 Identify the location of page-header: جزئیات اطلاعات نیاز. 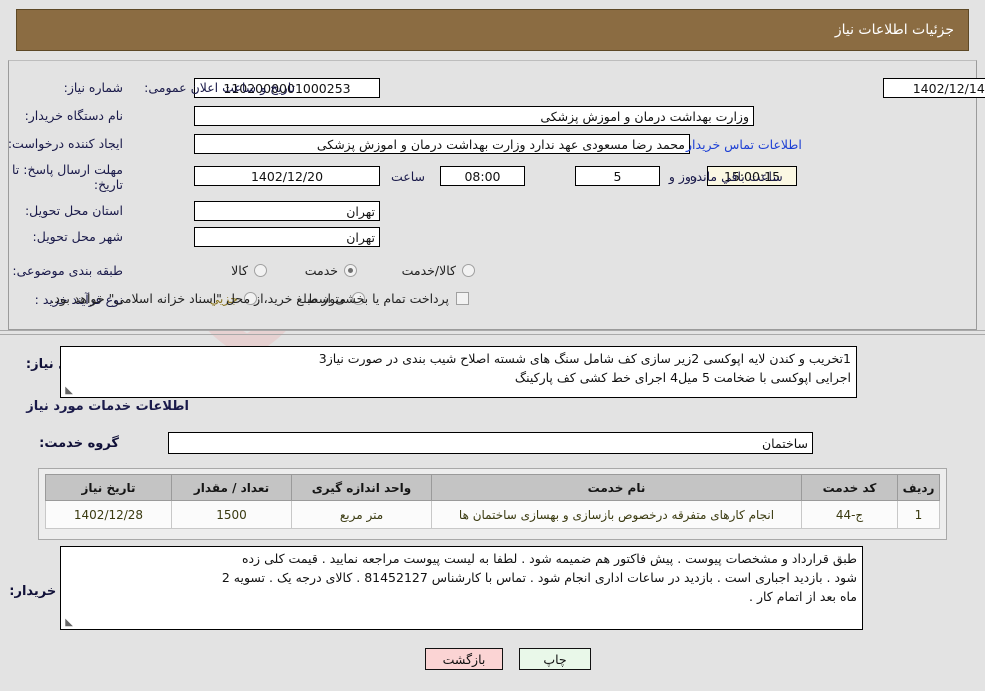
(492, 30).